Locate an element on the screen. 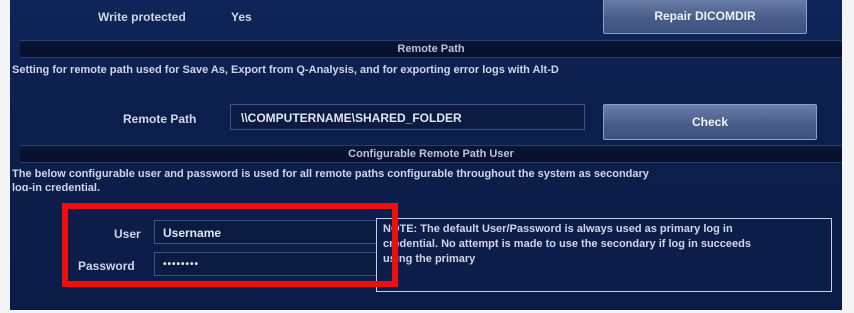  remote-path-input: \\COMPUTERNAME\SHARED_FOLDER is located at coordinates (407, 117).